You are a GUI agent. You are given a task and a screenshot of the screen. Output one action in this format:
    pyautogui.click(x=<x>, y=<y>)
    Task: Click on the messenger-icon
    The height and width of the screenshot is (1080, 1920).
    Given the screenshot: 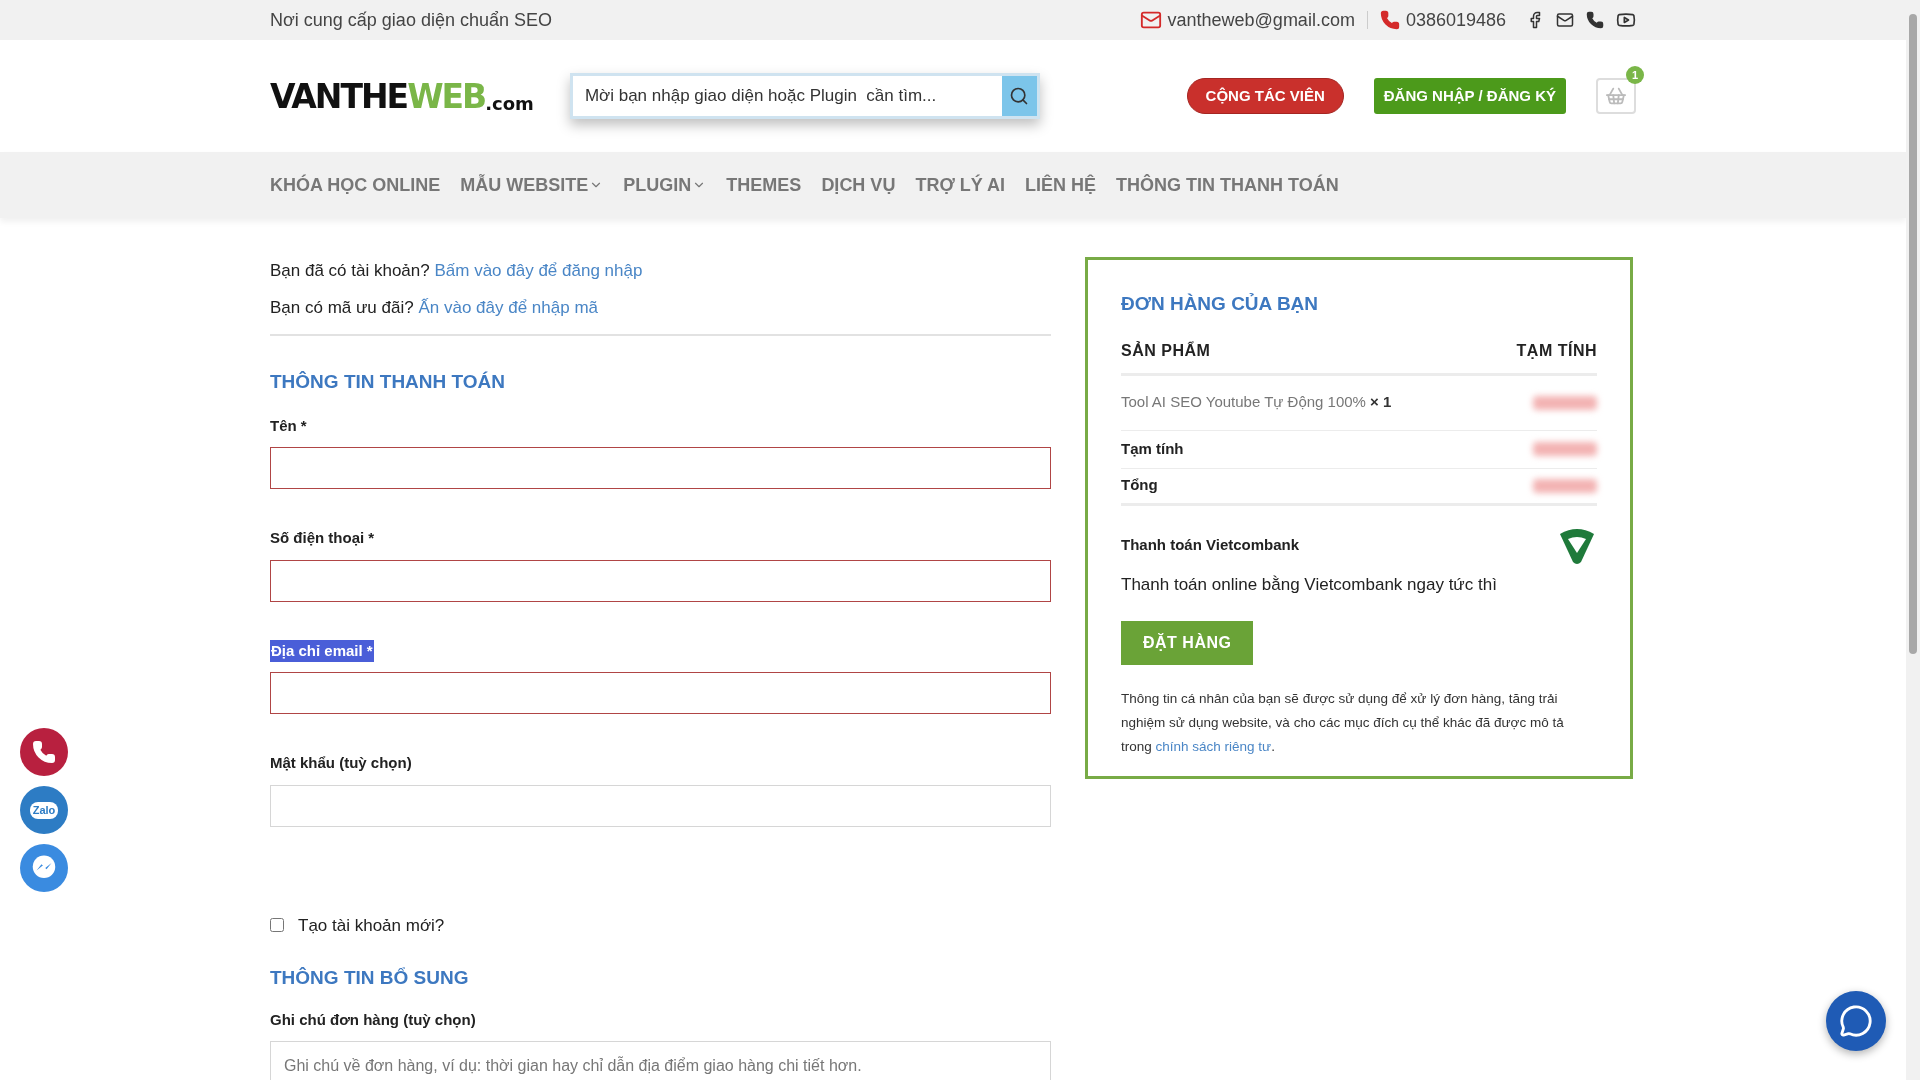 What is the action you would take?
    pyautogui.click(x=44, y=868)
    